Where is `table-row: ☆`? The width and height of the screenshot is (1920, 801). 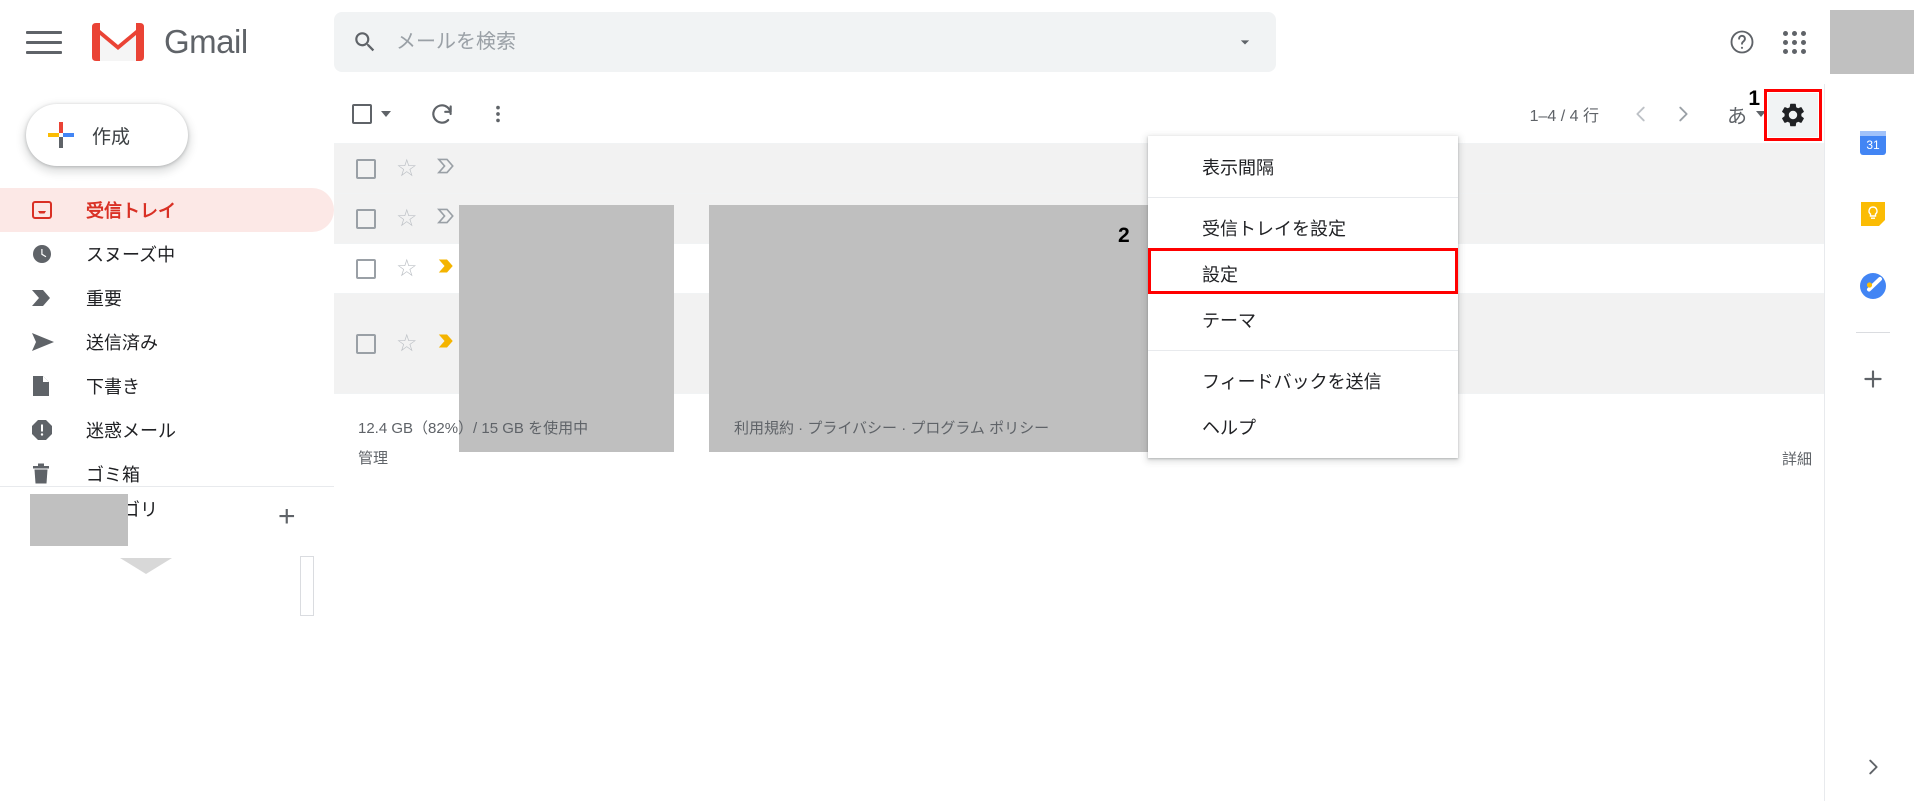
table-row: ☆ is located at coordinates (1079, 169).